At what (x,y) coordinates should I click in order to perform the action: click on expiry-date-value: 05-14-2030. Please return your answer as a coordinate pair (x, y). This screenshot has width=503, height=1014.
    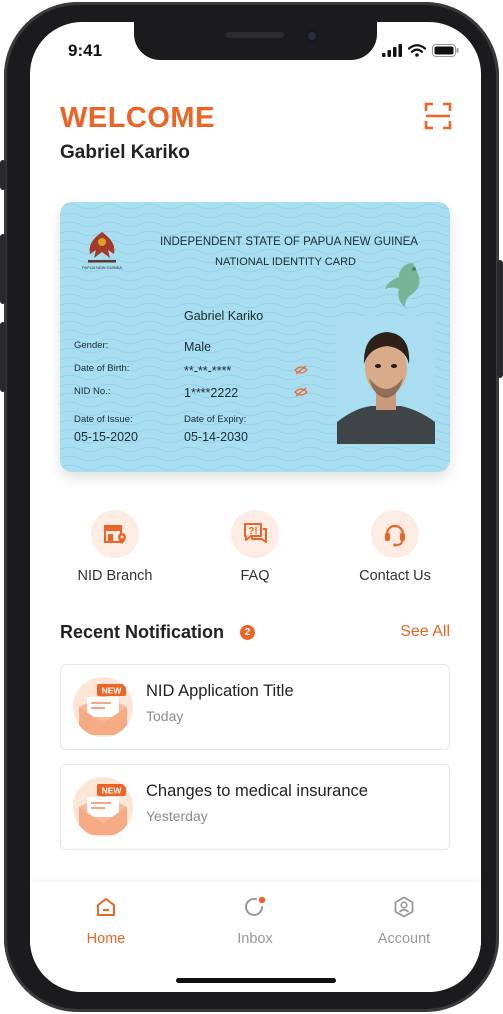
    Looking at the image, I should click on (216, 437).